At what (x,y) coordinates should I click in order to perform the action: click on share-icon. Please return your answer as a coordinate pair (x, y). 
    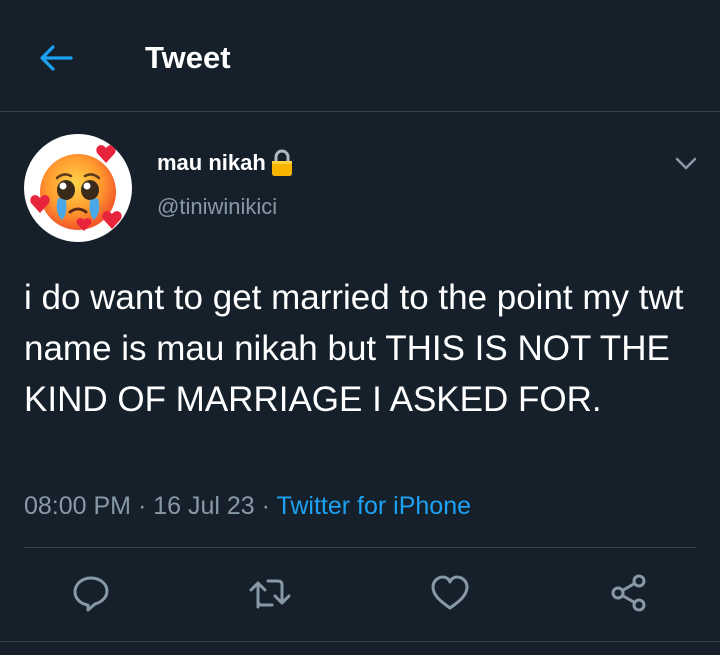
    Looking at the image, I should click on (628, 593).